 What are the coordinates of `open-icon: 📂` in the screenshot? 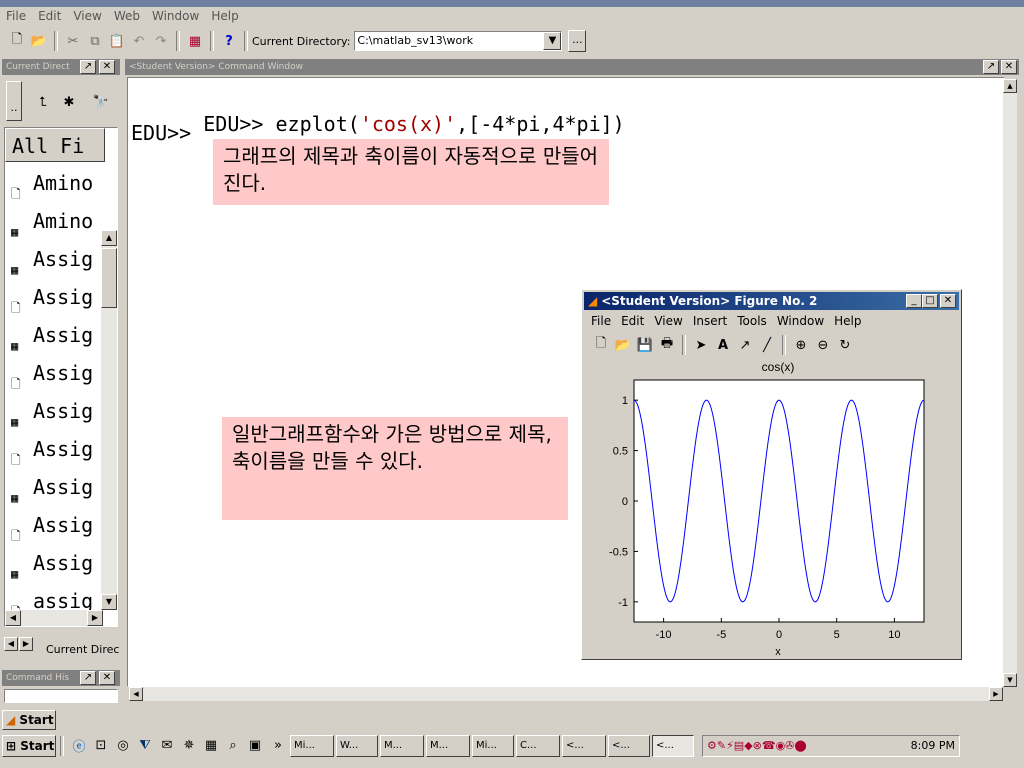 It's located at (623, 345).